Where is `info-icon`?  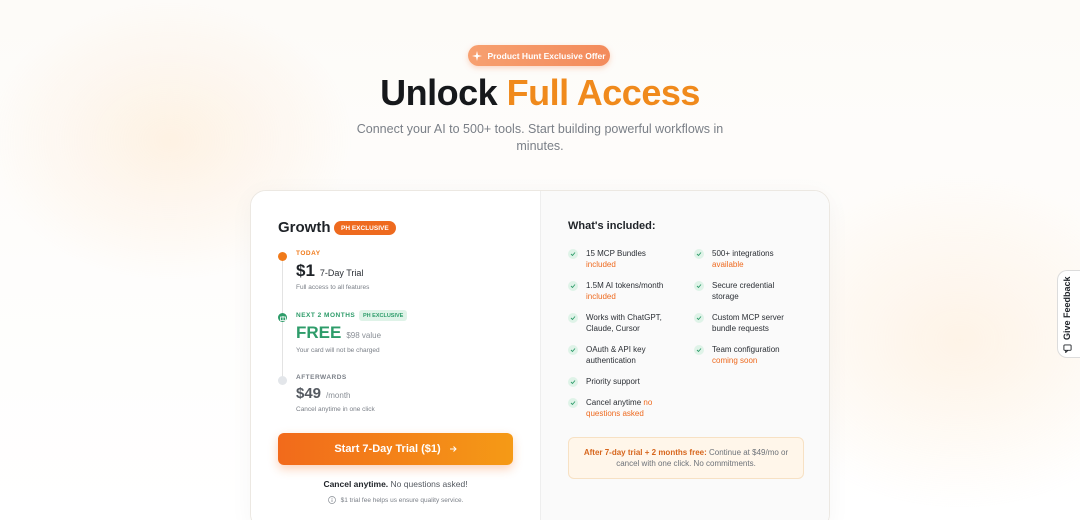
info-icon is located at coordinates (331, 500).